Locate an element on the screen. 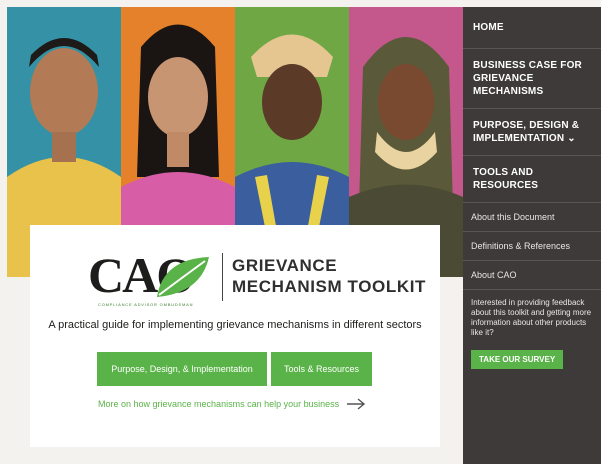 The height and width of the screenshot is (464, 601). nav-definitions: Definitions & References is located at coordinates (532, 246).